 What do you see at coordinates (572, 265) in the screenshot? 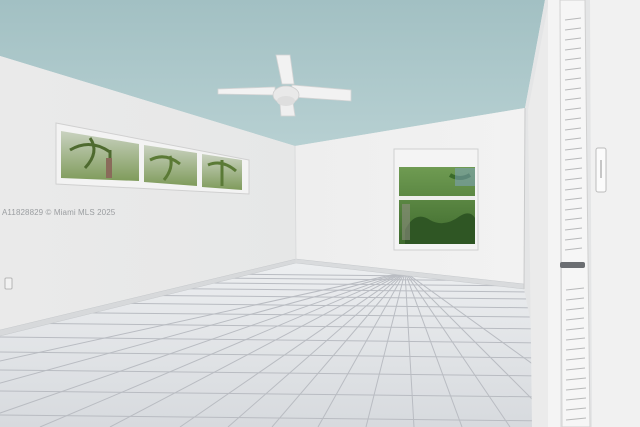
I see `door-handle` at bounding box center [572, 265].